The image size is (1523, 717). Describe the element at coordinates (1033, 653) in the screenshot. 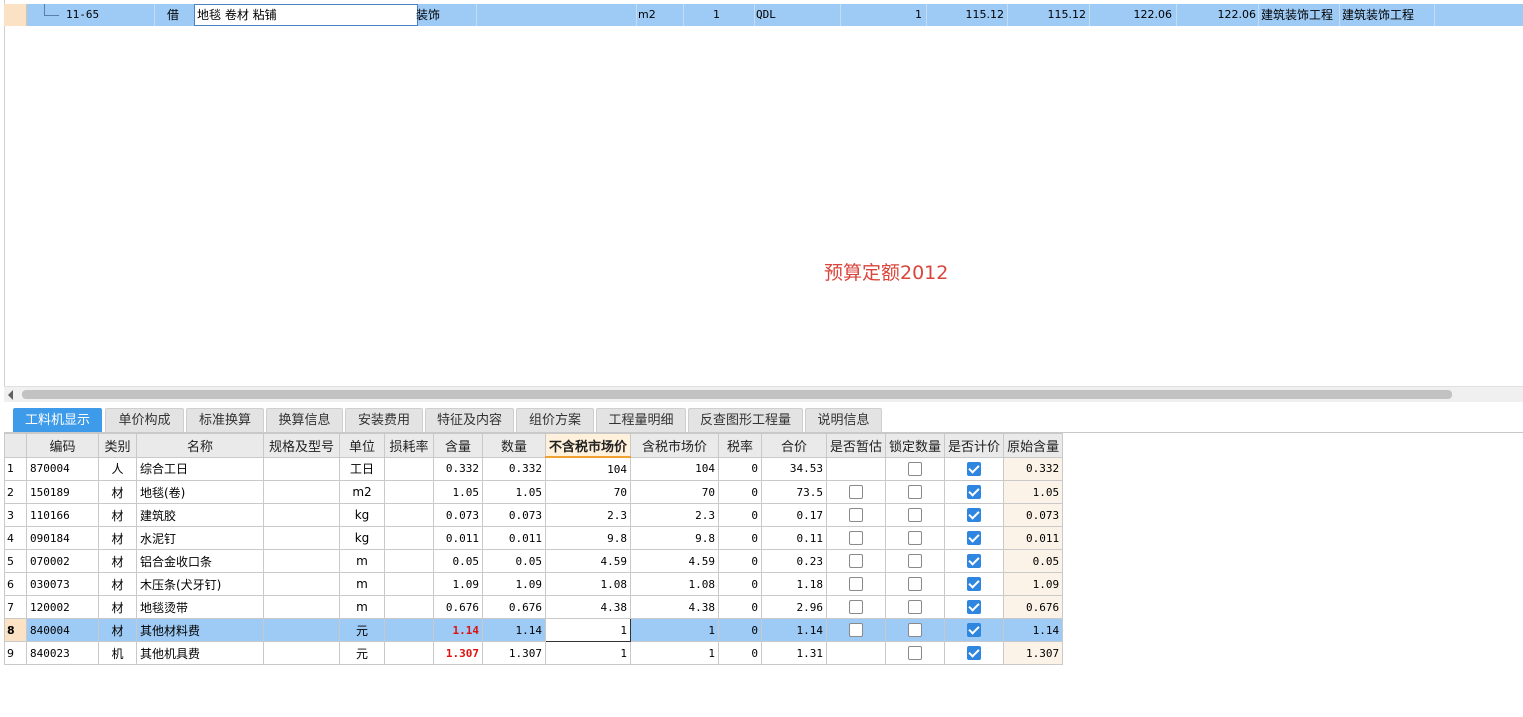

I see `cell-orig-content: 1.307` at that location.